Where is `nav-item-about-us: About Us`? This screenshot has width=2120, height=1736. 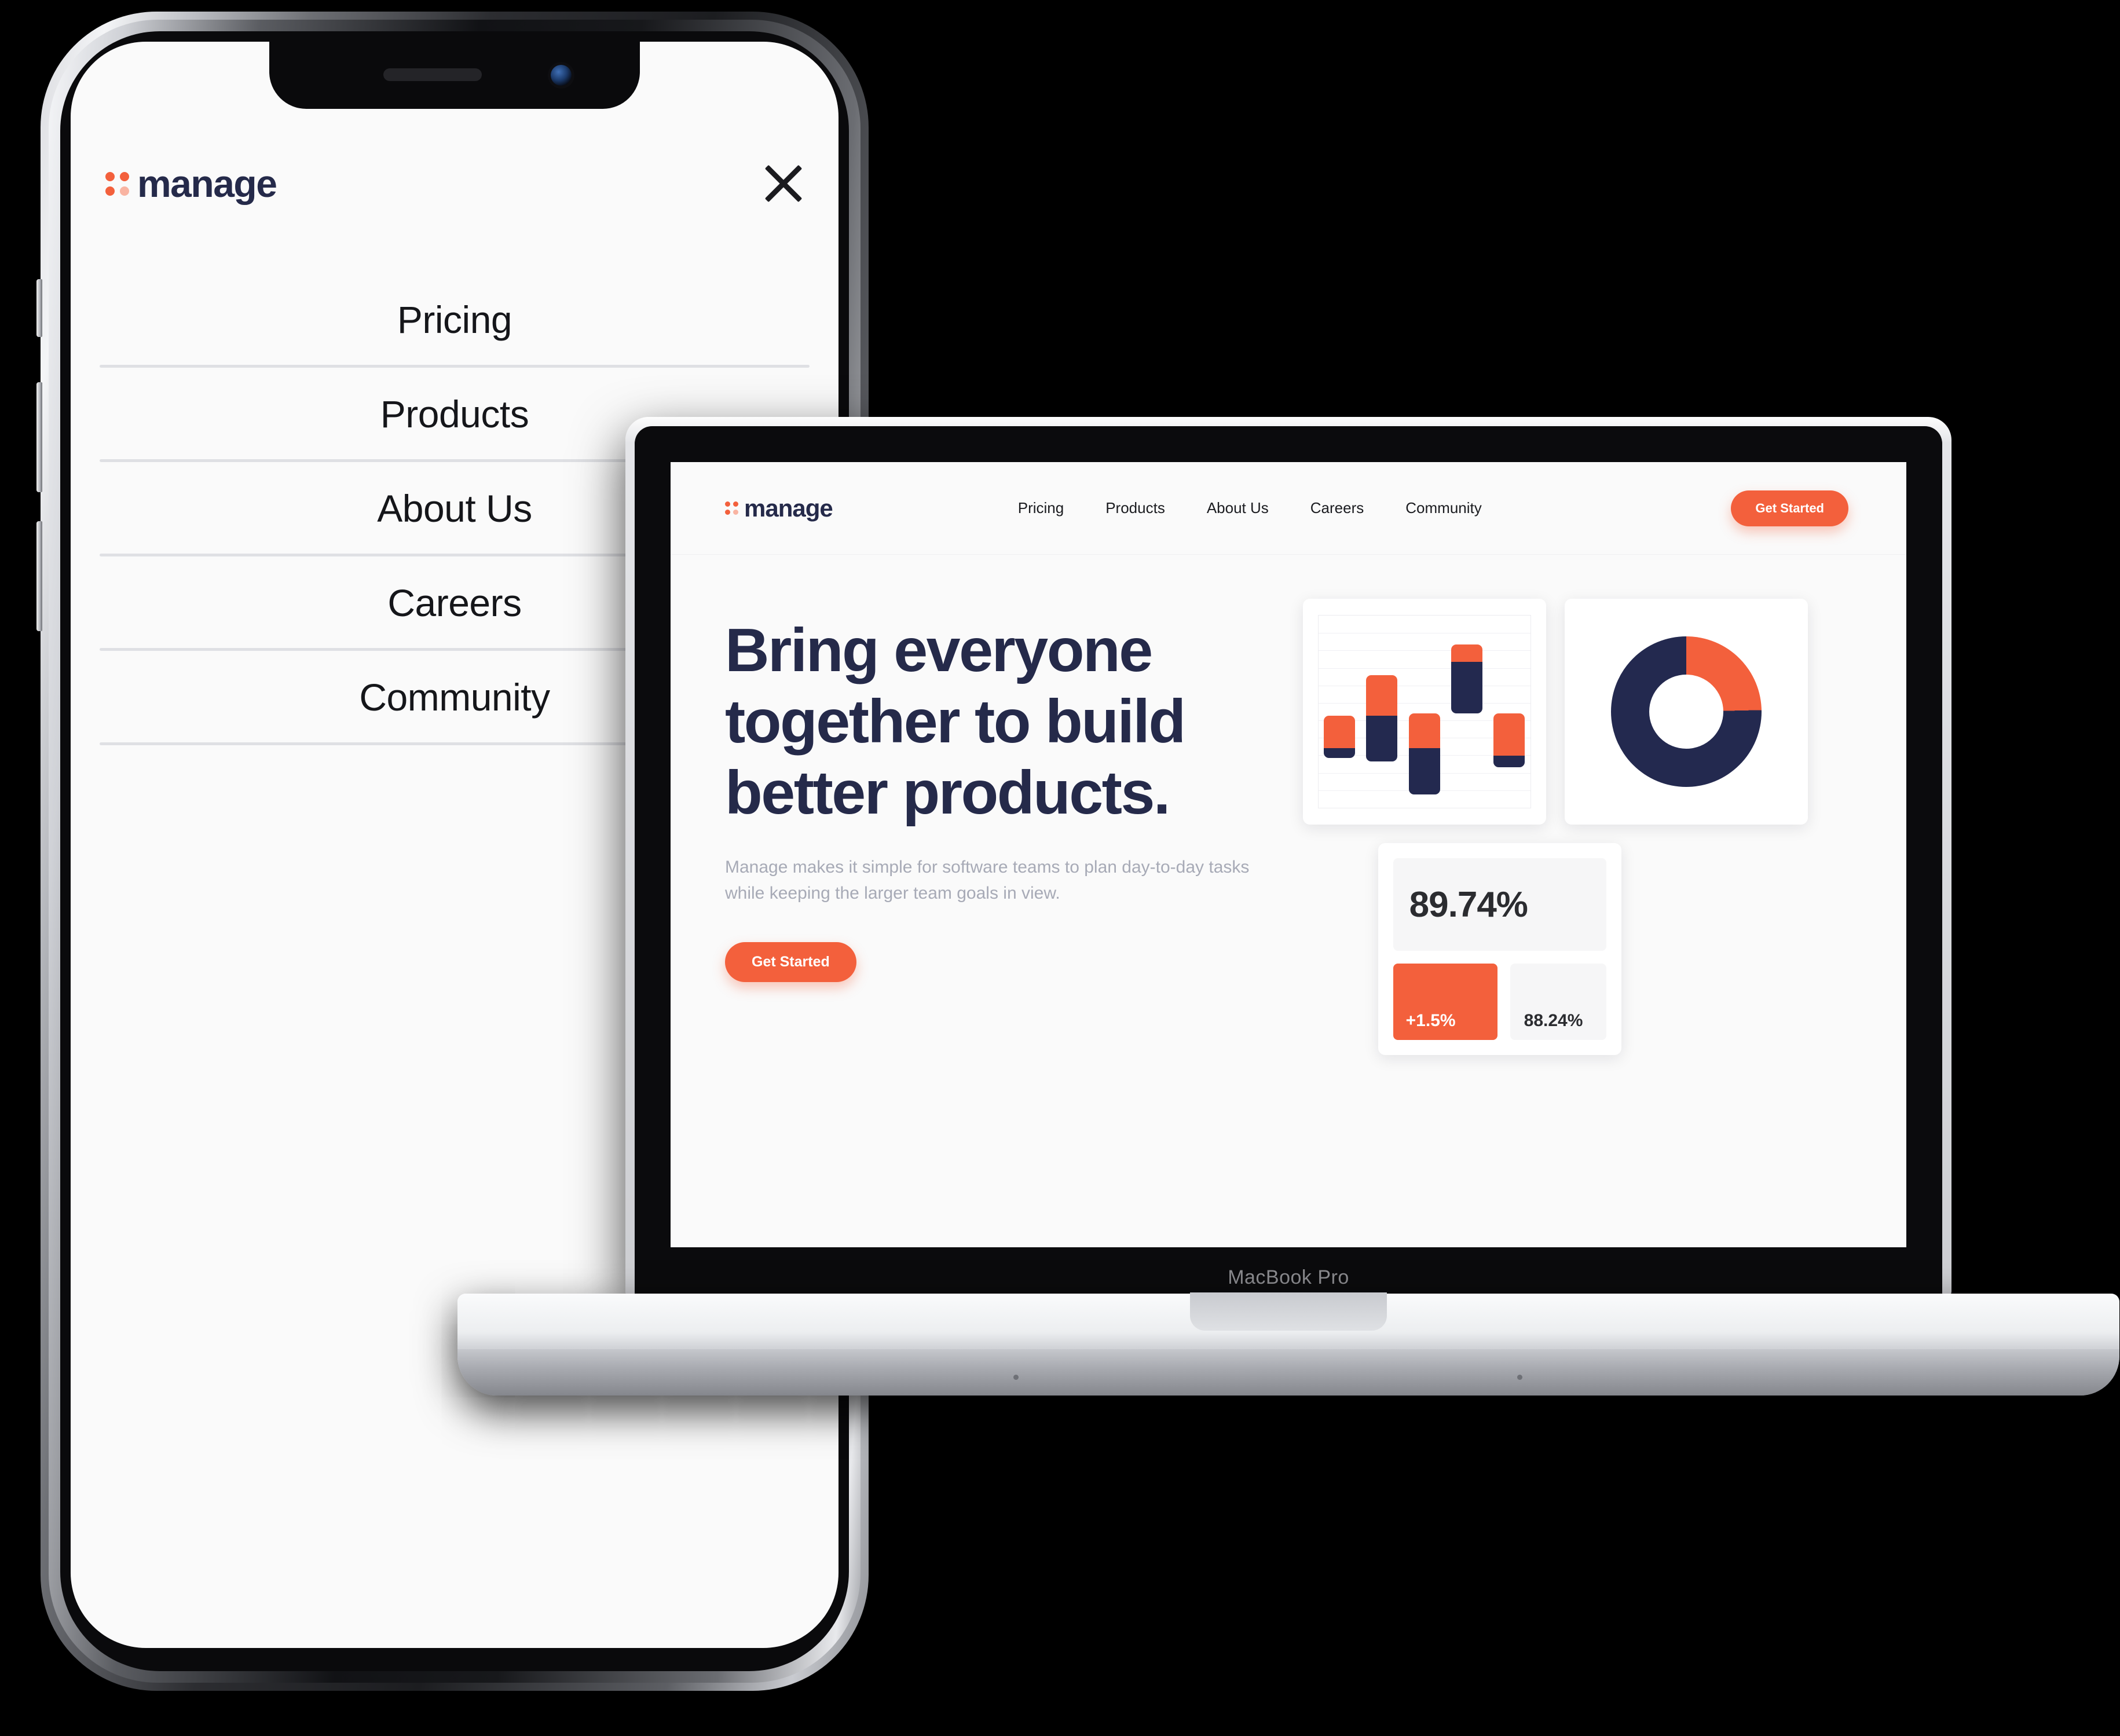 nav-item-about-us: About Us is located at coordinates (1238, 508).